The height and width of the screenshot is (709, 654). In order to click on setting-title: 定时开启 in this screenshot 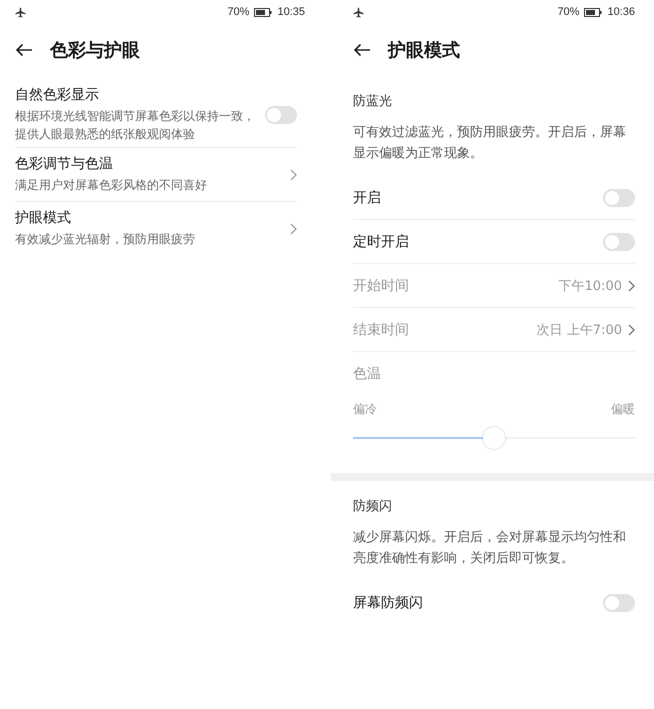, I will do `click(478, 241)`.